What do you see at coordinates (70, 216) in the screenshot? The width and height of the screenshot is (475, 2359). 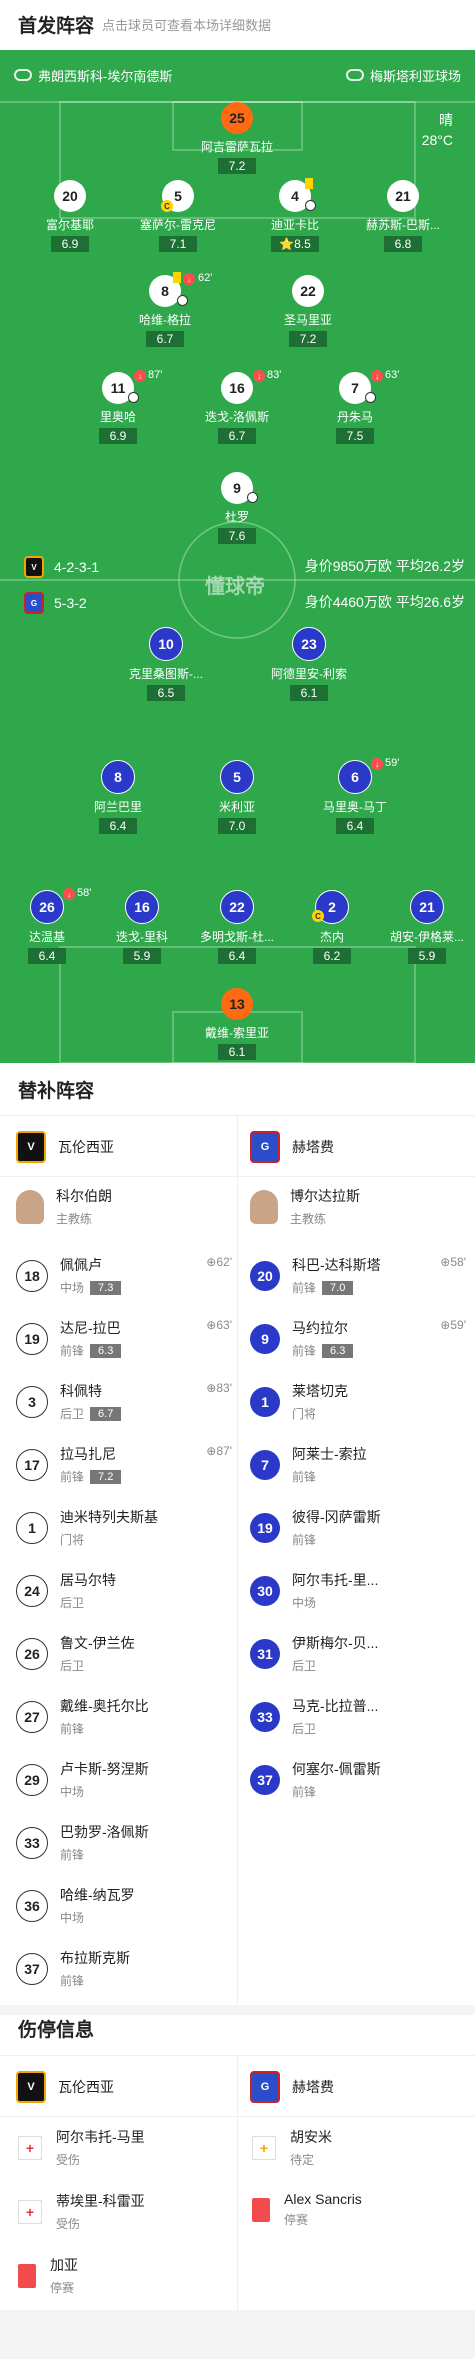 I see `home-player-2: 20 富尔基耶 6.9` at bounding box center [70, 216].